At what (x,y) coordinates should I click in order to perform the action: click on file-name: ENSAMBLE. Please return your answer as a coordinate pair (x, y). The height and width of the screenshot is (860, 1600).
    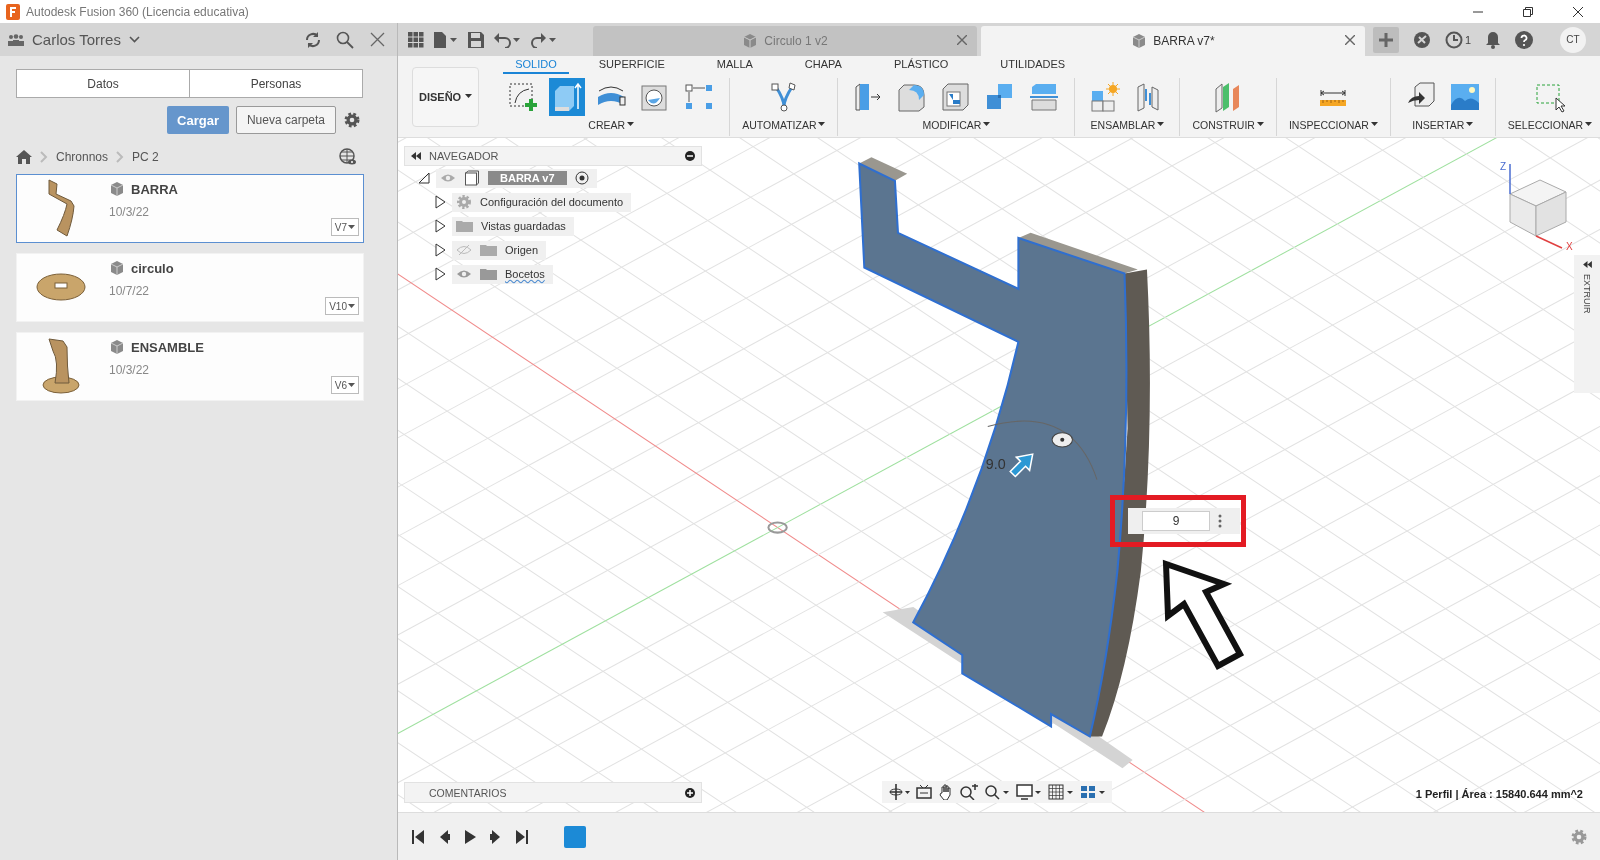
    Looking at the image, I should click on (167, 347).